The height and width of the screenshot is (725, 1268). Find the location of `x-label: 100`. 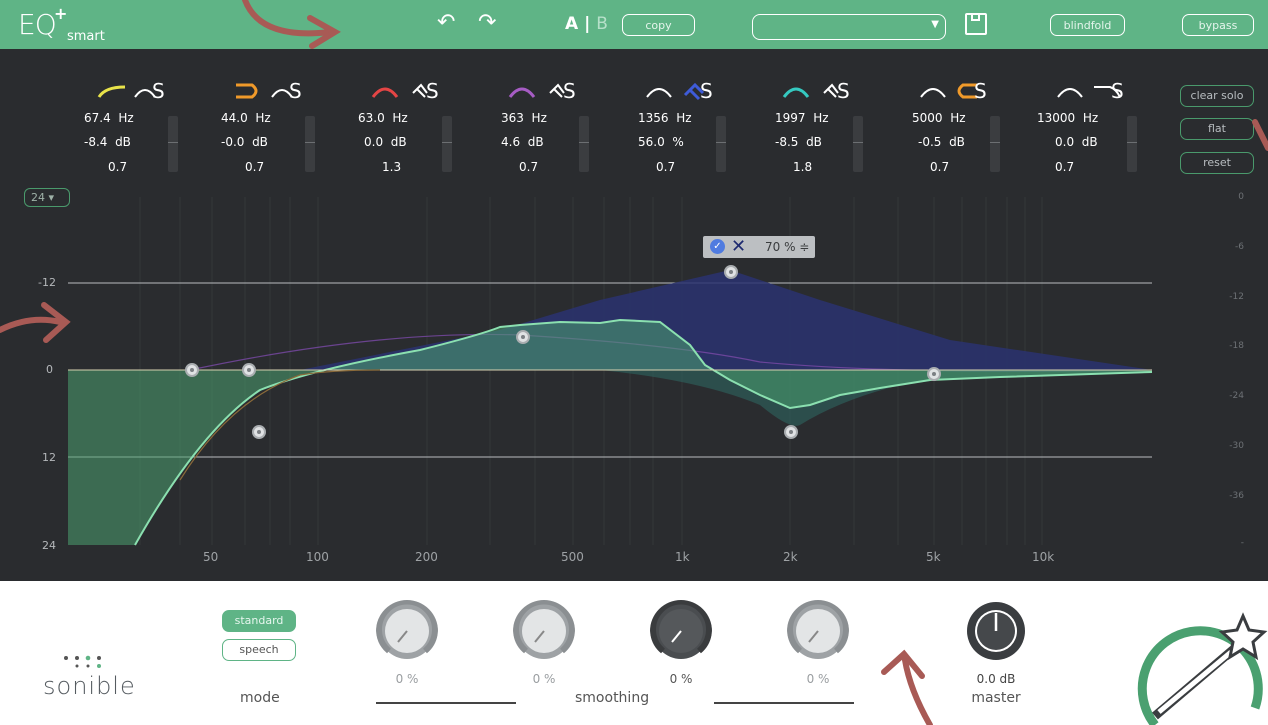

x-label: 100 is located at coordinates (317, 557).